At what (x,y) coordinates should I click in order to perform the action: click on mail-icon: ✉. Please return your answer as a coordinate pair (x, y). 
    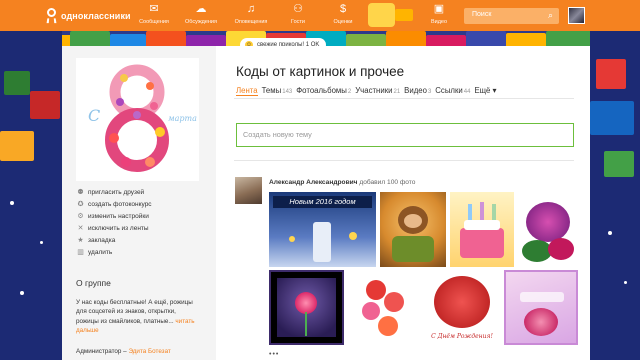
    Looking at the image, I should click on (154, 9).